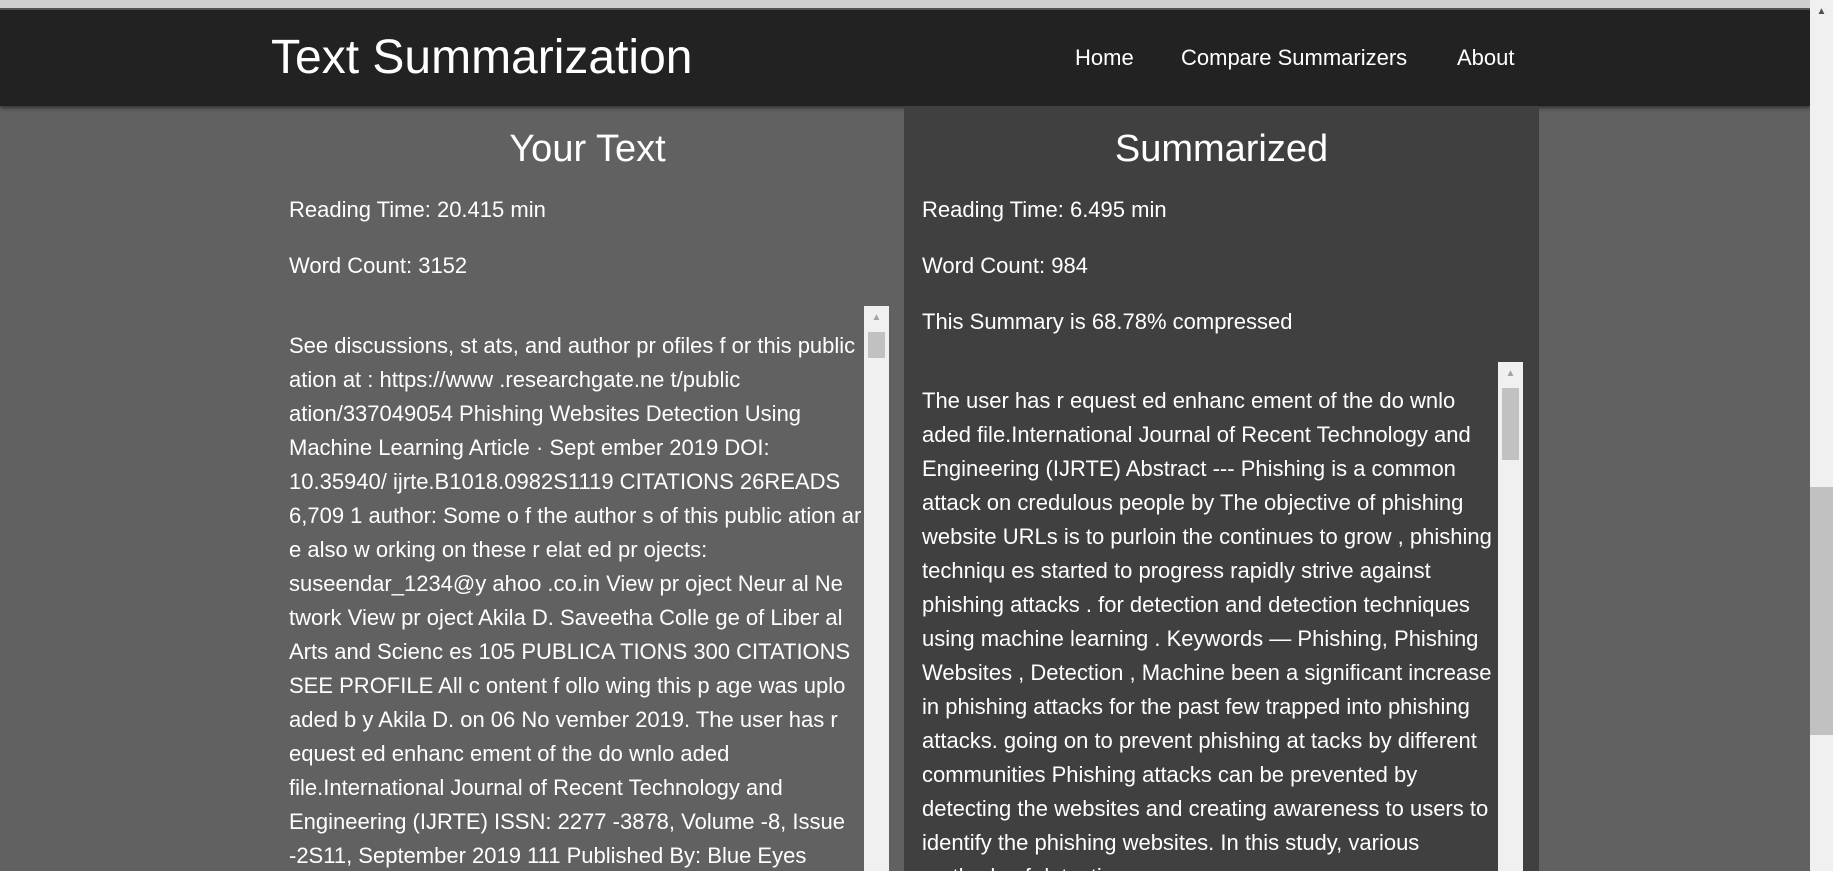 This screenshot has height=871, width=1833. Describe the element at coordinates (1821, 435) in the screenshot. I see `page-scrollbar: ▲` at that location.